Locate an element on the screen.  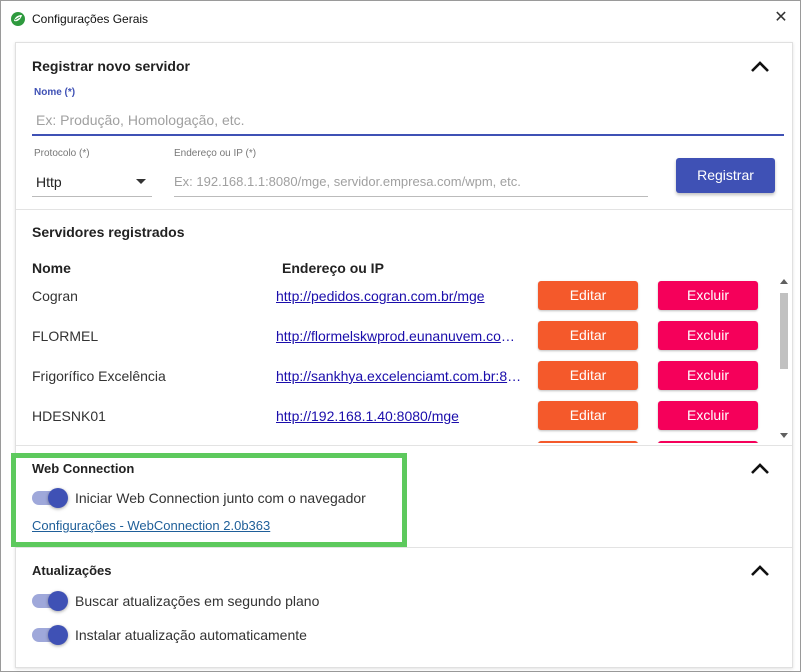
name-input: Ex: Produção, Homologação, etc. is located at coordinates (140, 120).